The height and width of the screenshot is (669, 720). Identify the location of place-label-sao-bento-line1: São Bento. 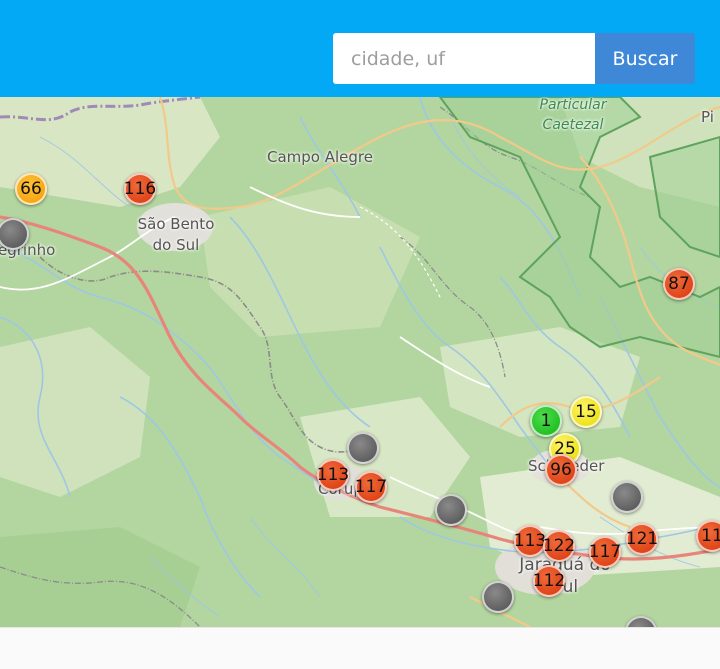
(176, 224).